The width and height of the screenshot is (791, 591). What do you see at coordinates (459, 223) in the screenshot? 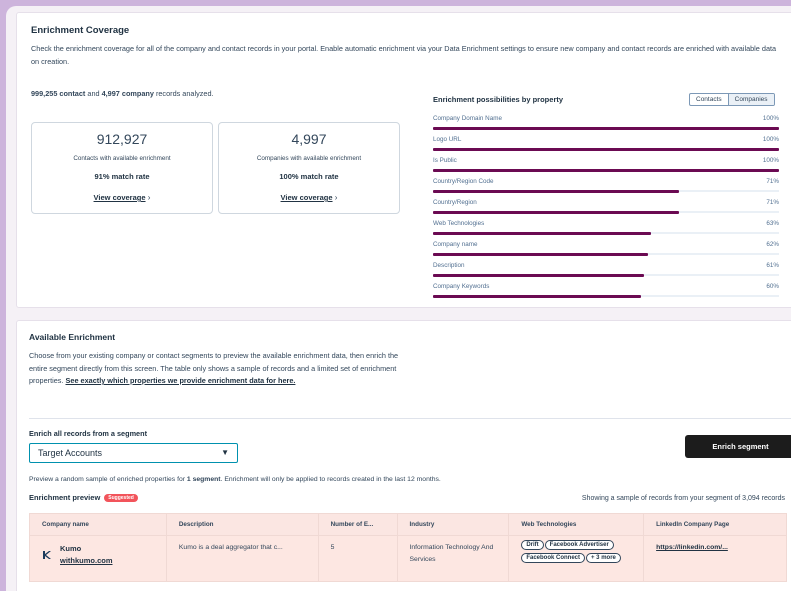
I see `property-name: Web Technologies` at bounding box center [459, 223].